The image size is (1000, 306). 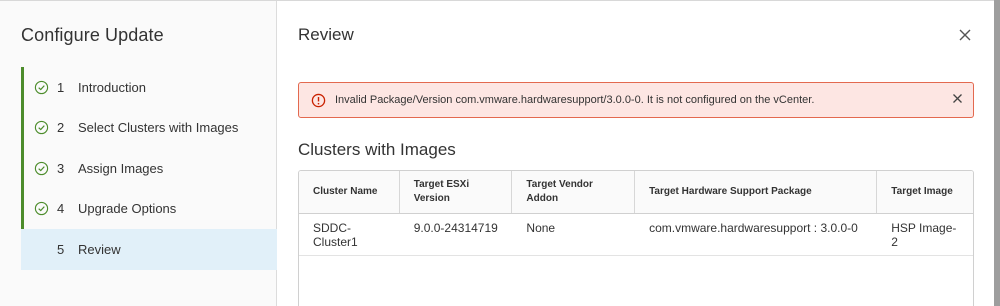 I want to click on error-circle-icon, so click(x=318, y=100).